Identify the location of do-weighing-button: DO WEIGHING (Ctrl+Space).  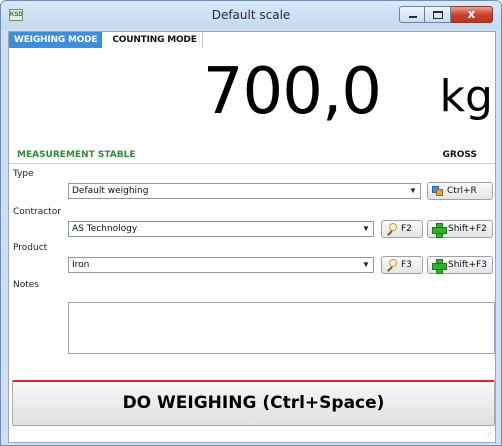
(253, 403).